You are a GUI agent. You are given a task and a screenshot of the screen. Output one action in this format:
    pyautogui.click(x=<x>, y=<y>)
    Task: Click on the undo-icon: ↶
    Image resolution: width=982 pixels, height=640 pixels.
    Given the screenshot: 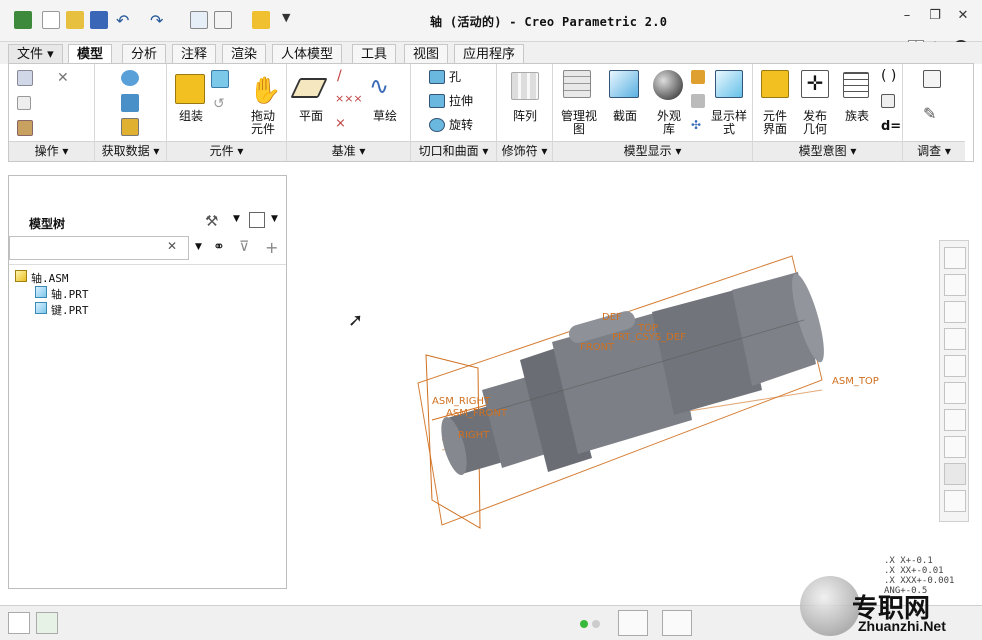 What is the action you would take?
    pyautogui.click(x=125, y=20)
    